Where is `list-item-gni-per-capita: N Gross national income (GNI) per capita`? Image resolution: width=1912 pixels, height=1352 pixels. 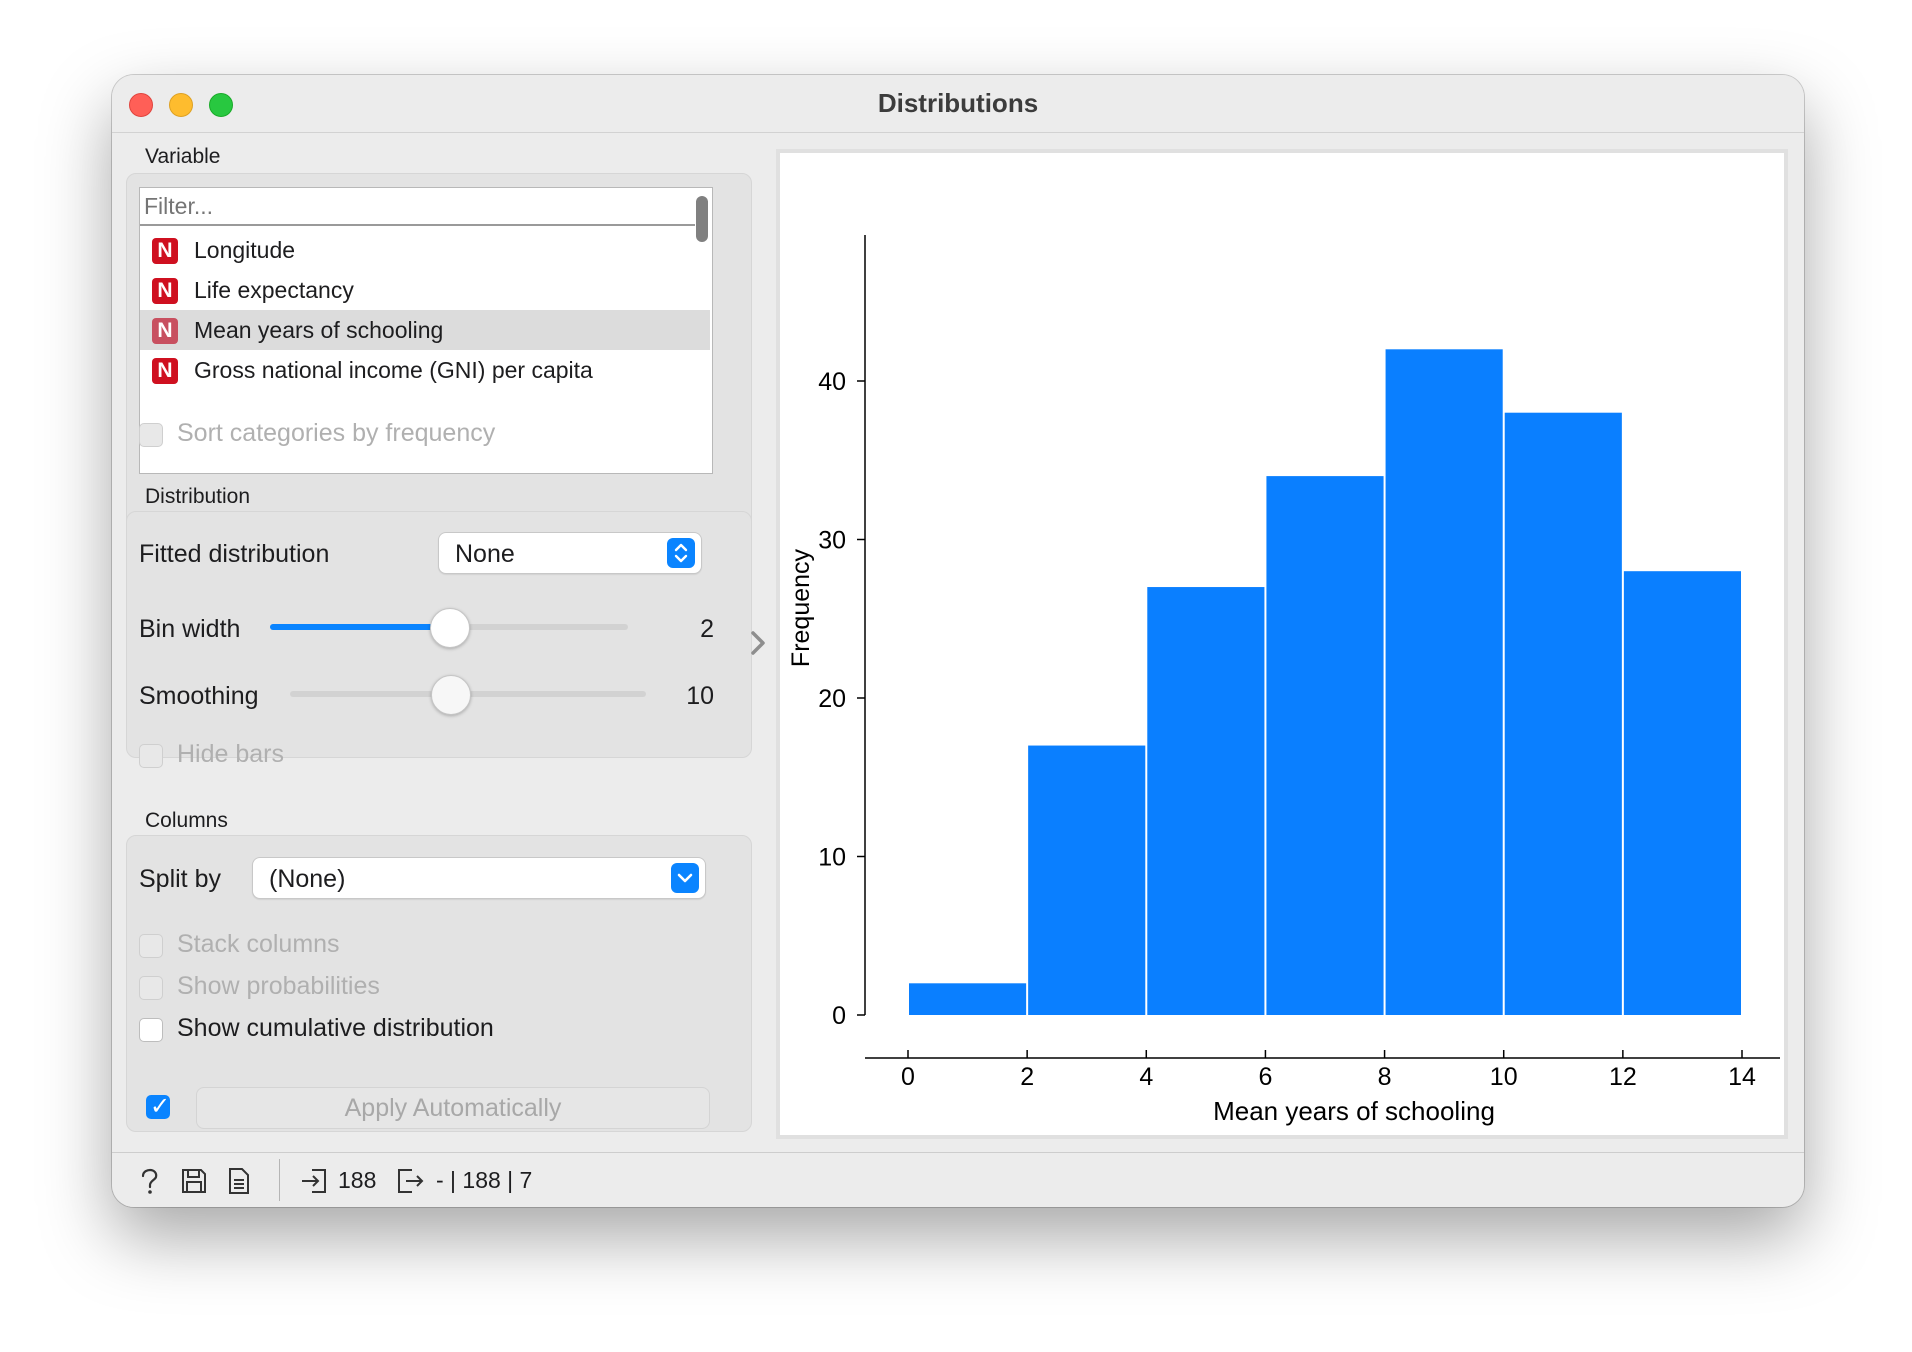 list-item-gni-per-capita: N Gross national income (GNI) per capita is located at coordinates (425, 370).